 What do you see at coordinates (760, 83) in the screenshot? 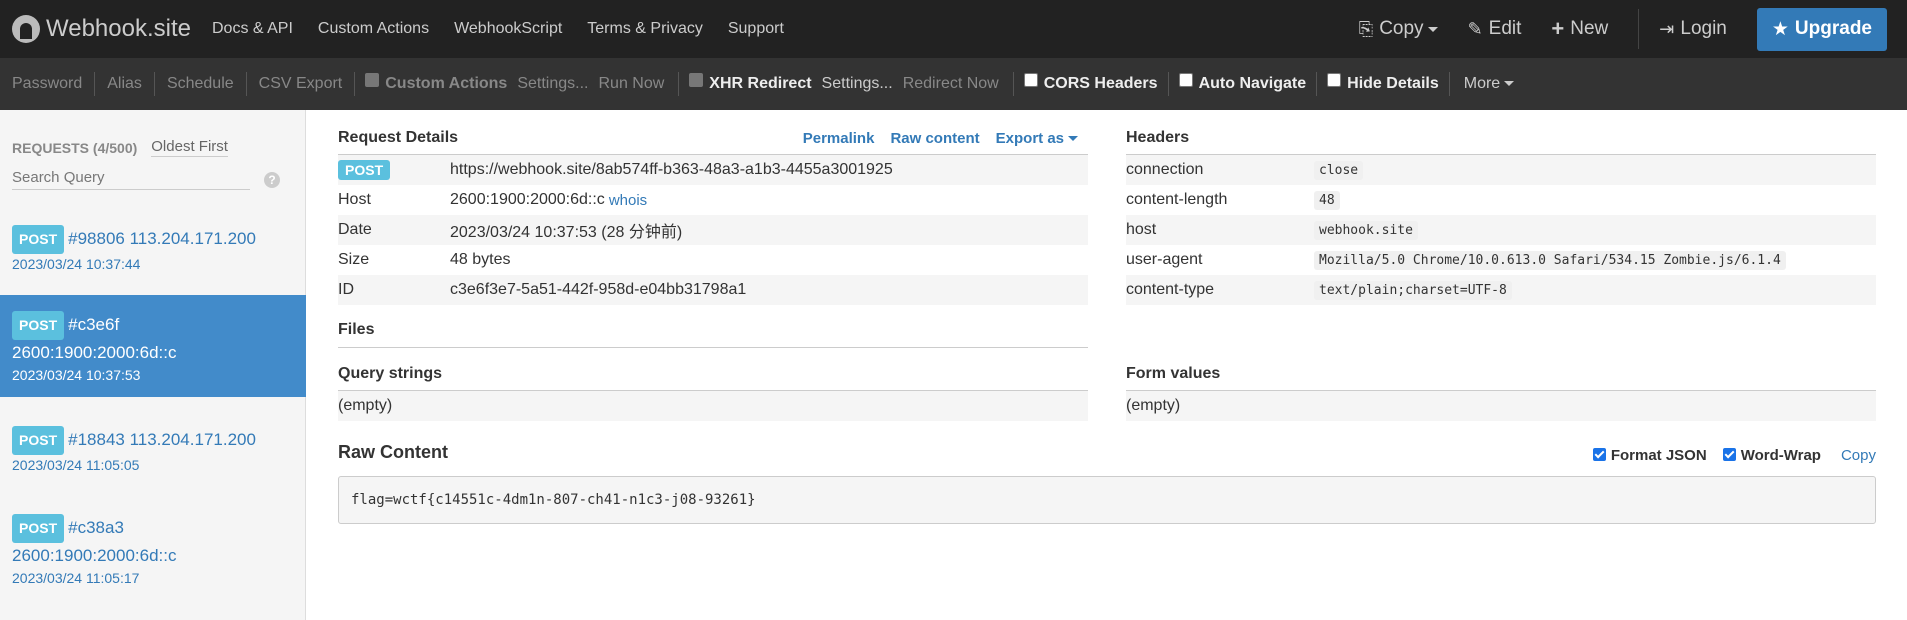
I see `xhr-redirect-label: XHR Redirect` at bounding box center [760, 83].